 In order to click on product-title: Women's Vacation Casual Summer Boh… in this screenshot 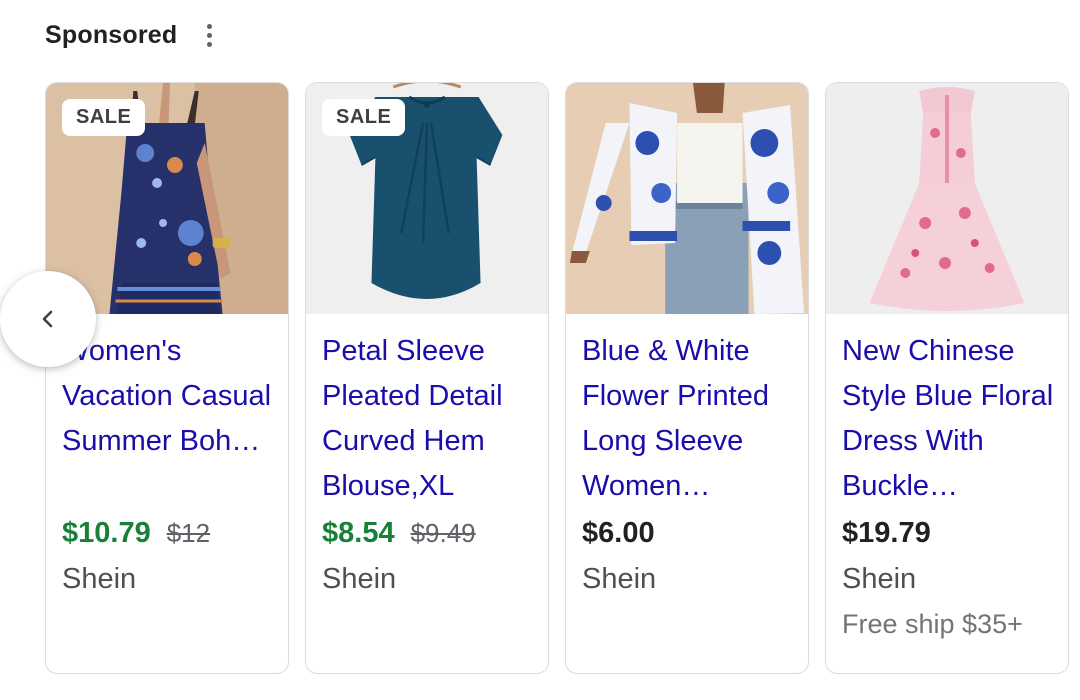, I will do `click(170, 419)`.